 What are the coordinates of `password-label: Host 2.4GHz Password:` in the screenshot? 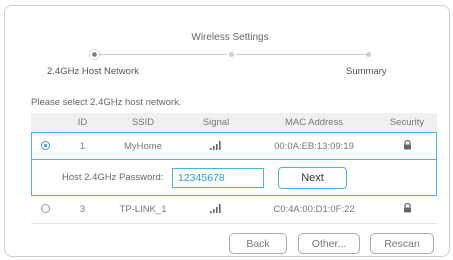 It's located at (113, 177).